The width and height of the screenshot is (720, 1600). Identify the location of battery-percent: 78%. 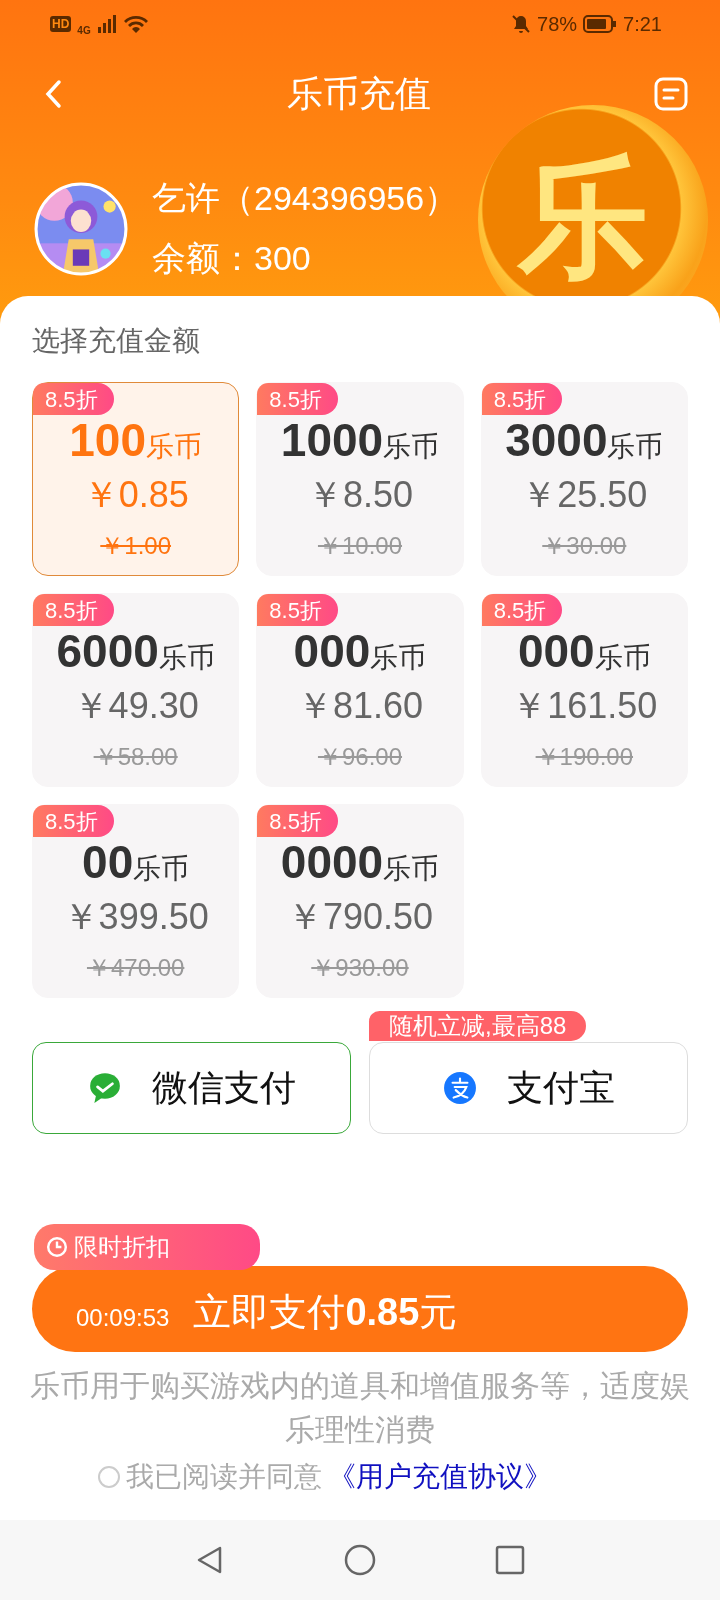
(557, 24).